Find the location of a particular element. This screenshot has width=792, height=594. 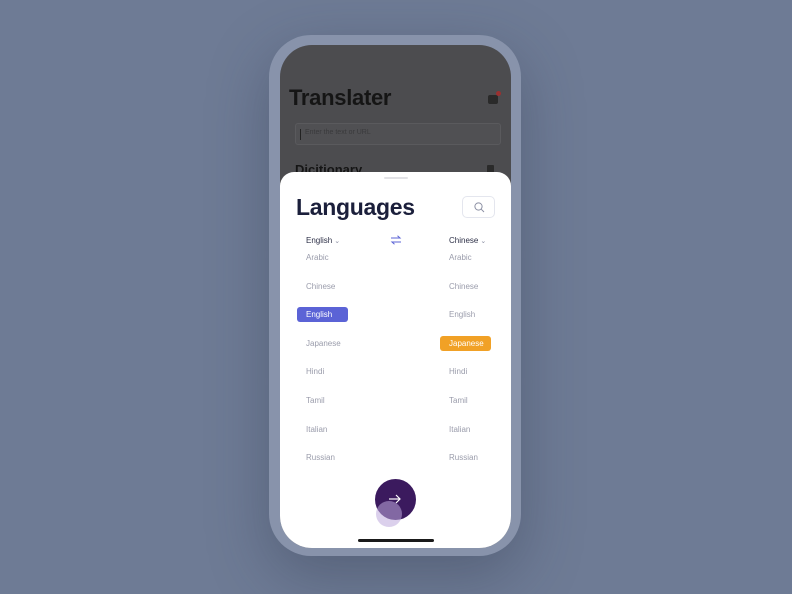

sheet-grabber is located at coordinates (396, 178).